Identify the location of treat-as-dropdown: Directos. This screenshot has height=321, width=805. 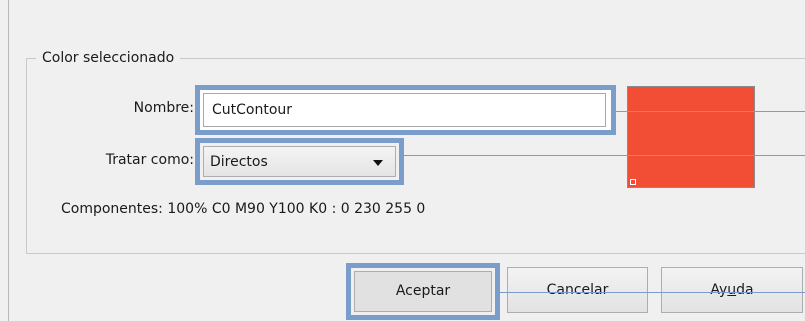
(299, 161).